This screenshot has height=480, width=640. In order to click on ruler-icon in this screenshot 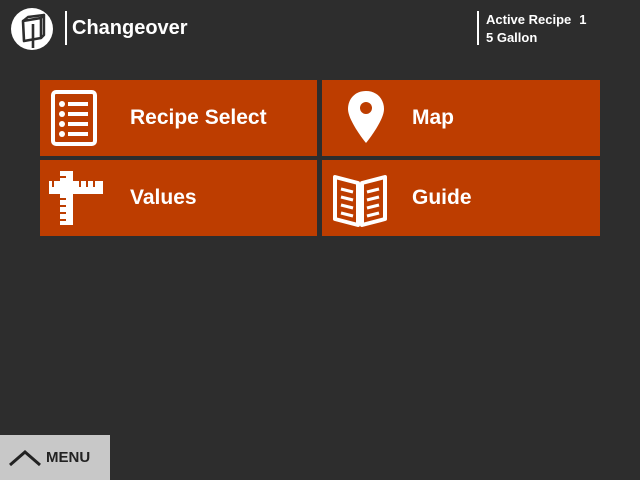, I will do `click(76, 198)`.